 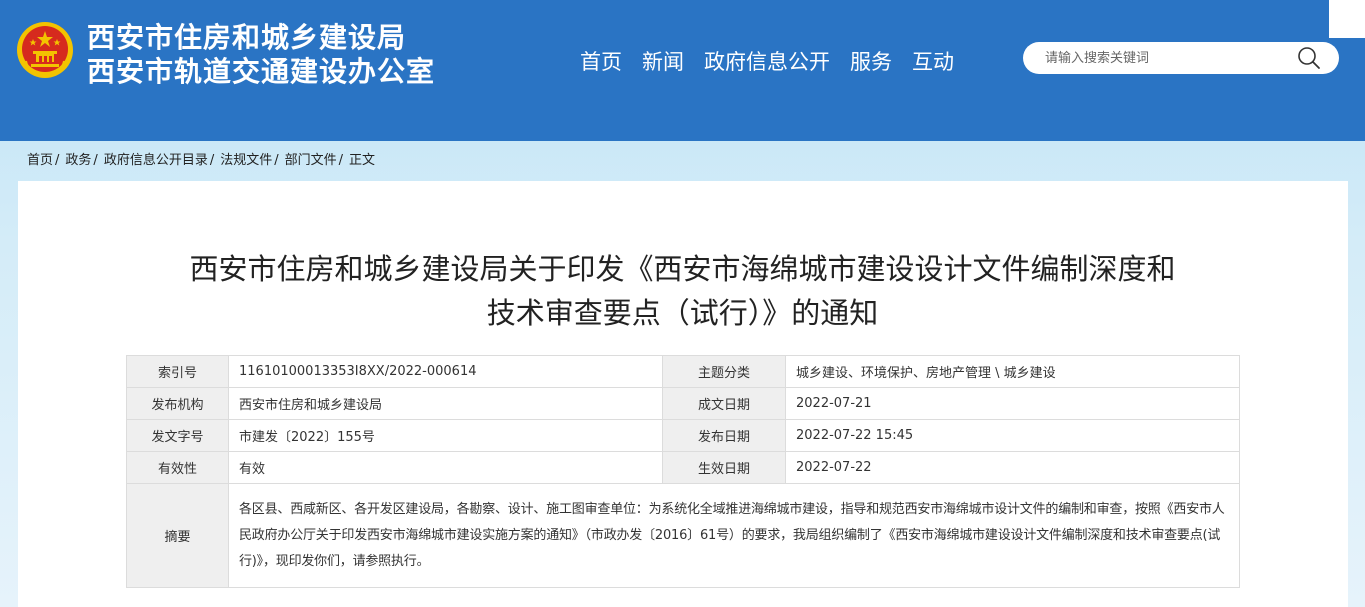 I want to click on table-row: 有效性 有效 生效日期 2022-07-22, so click(x=683, y=467).